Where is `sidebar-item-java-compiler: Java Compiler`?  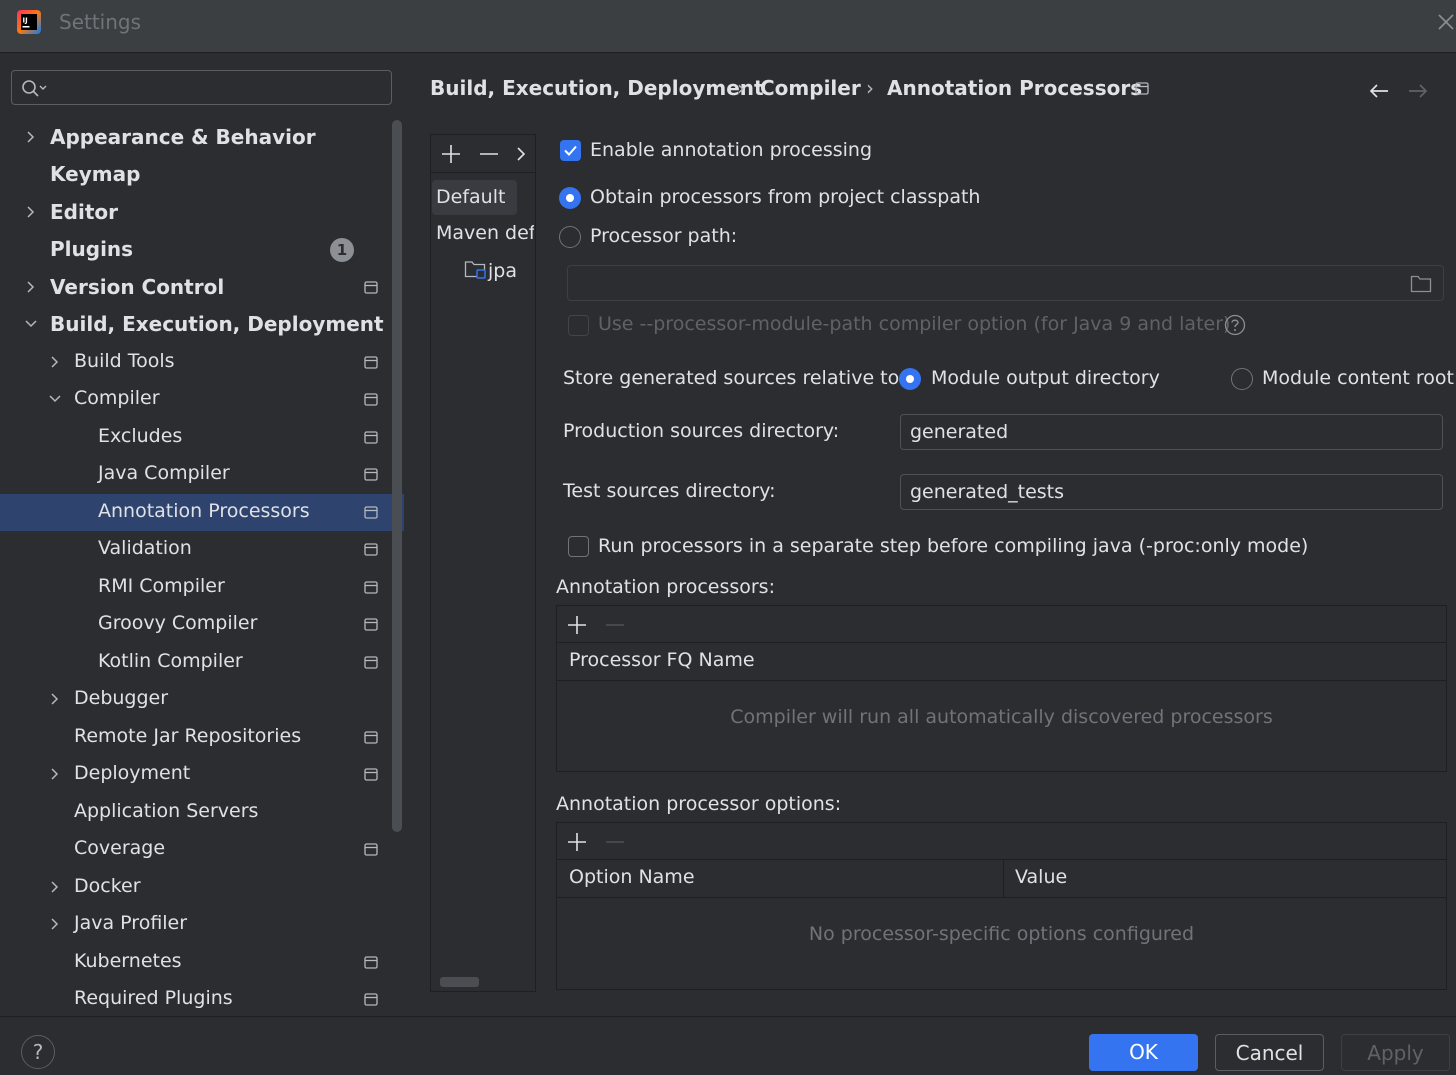
sidebar-item-java-compiler: Java Compiler is located at coordinates (202, 474).